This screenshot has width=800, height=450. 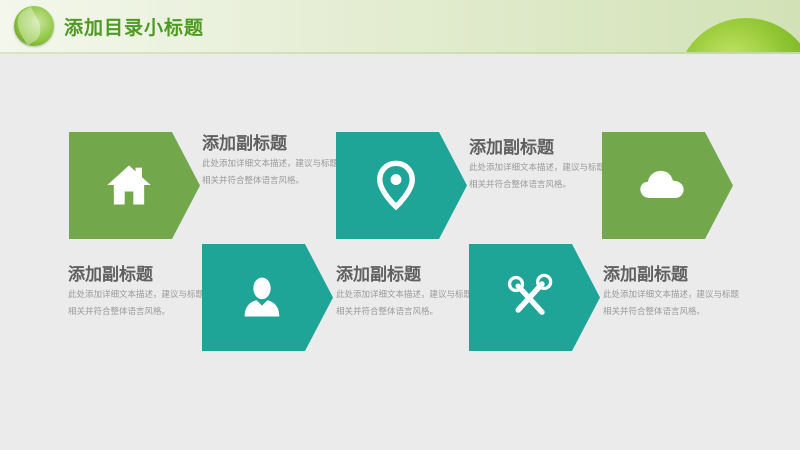 I want to click on slide-title: 添加目录小标题, so click(x=134, y=28).